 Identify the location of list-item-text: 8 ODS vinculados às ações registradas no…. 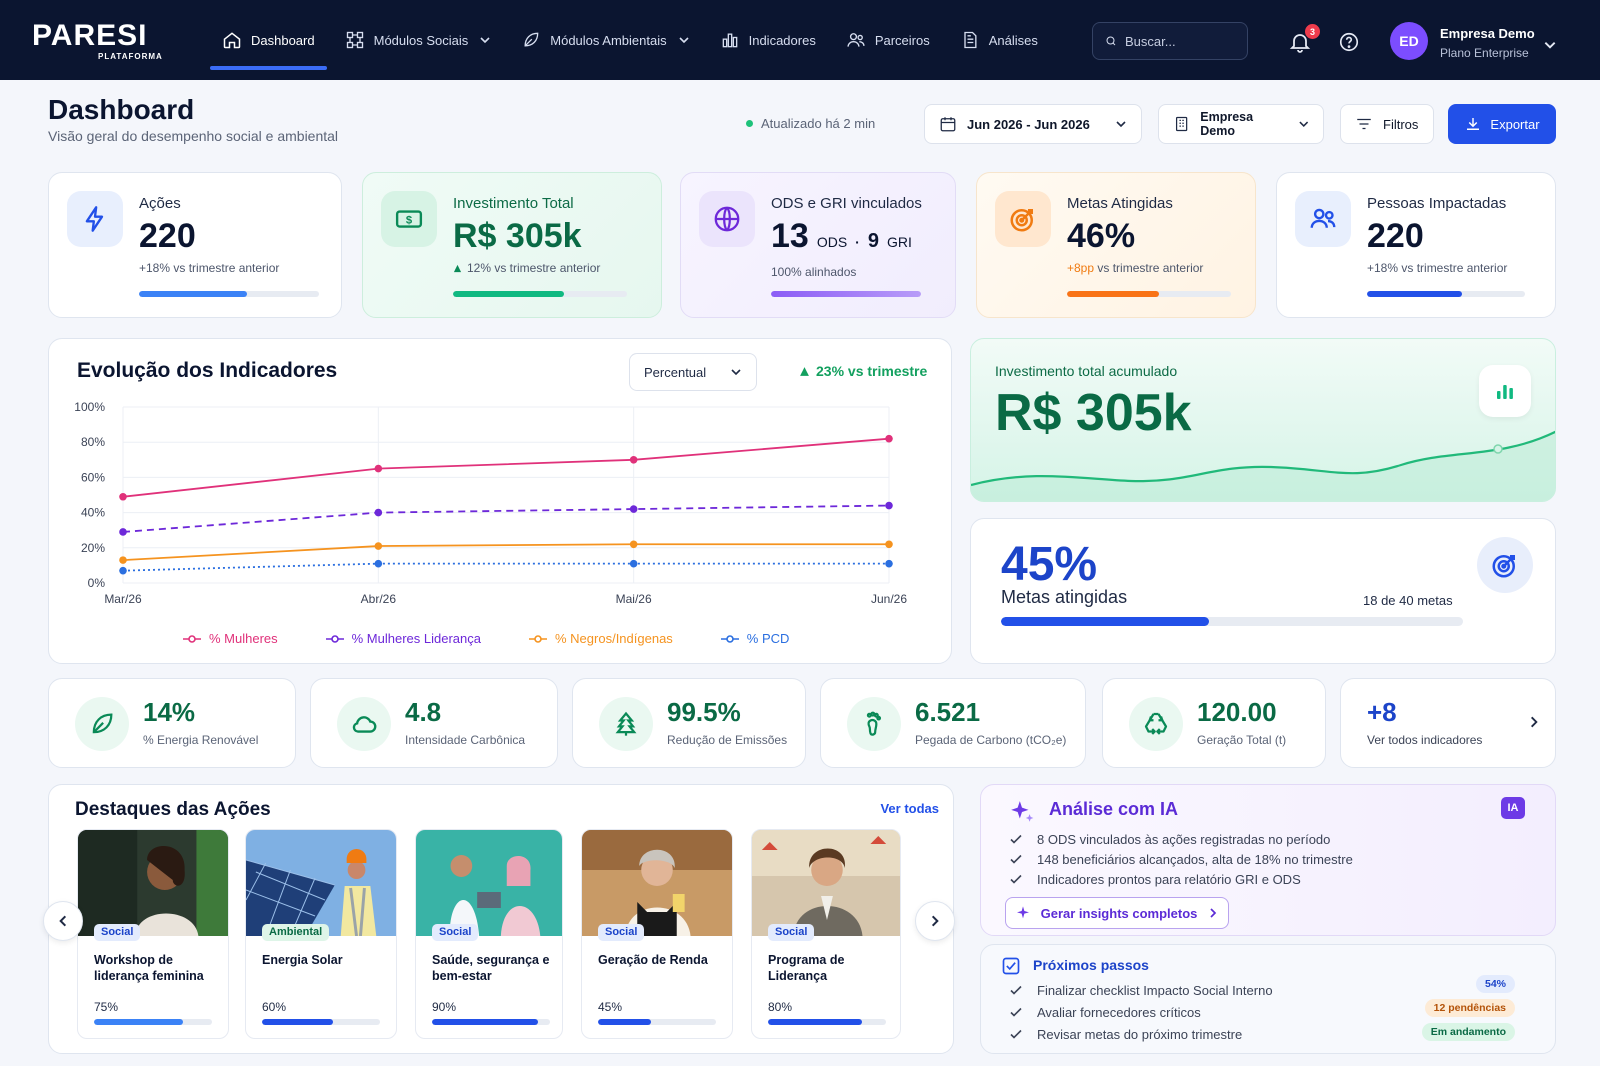
(1184, 839).